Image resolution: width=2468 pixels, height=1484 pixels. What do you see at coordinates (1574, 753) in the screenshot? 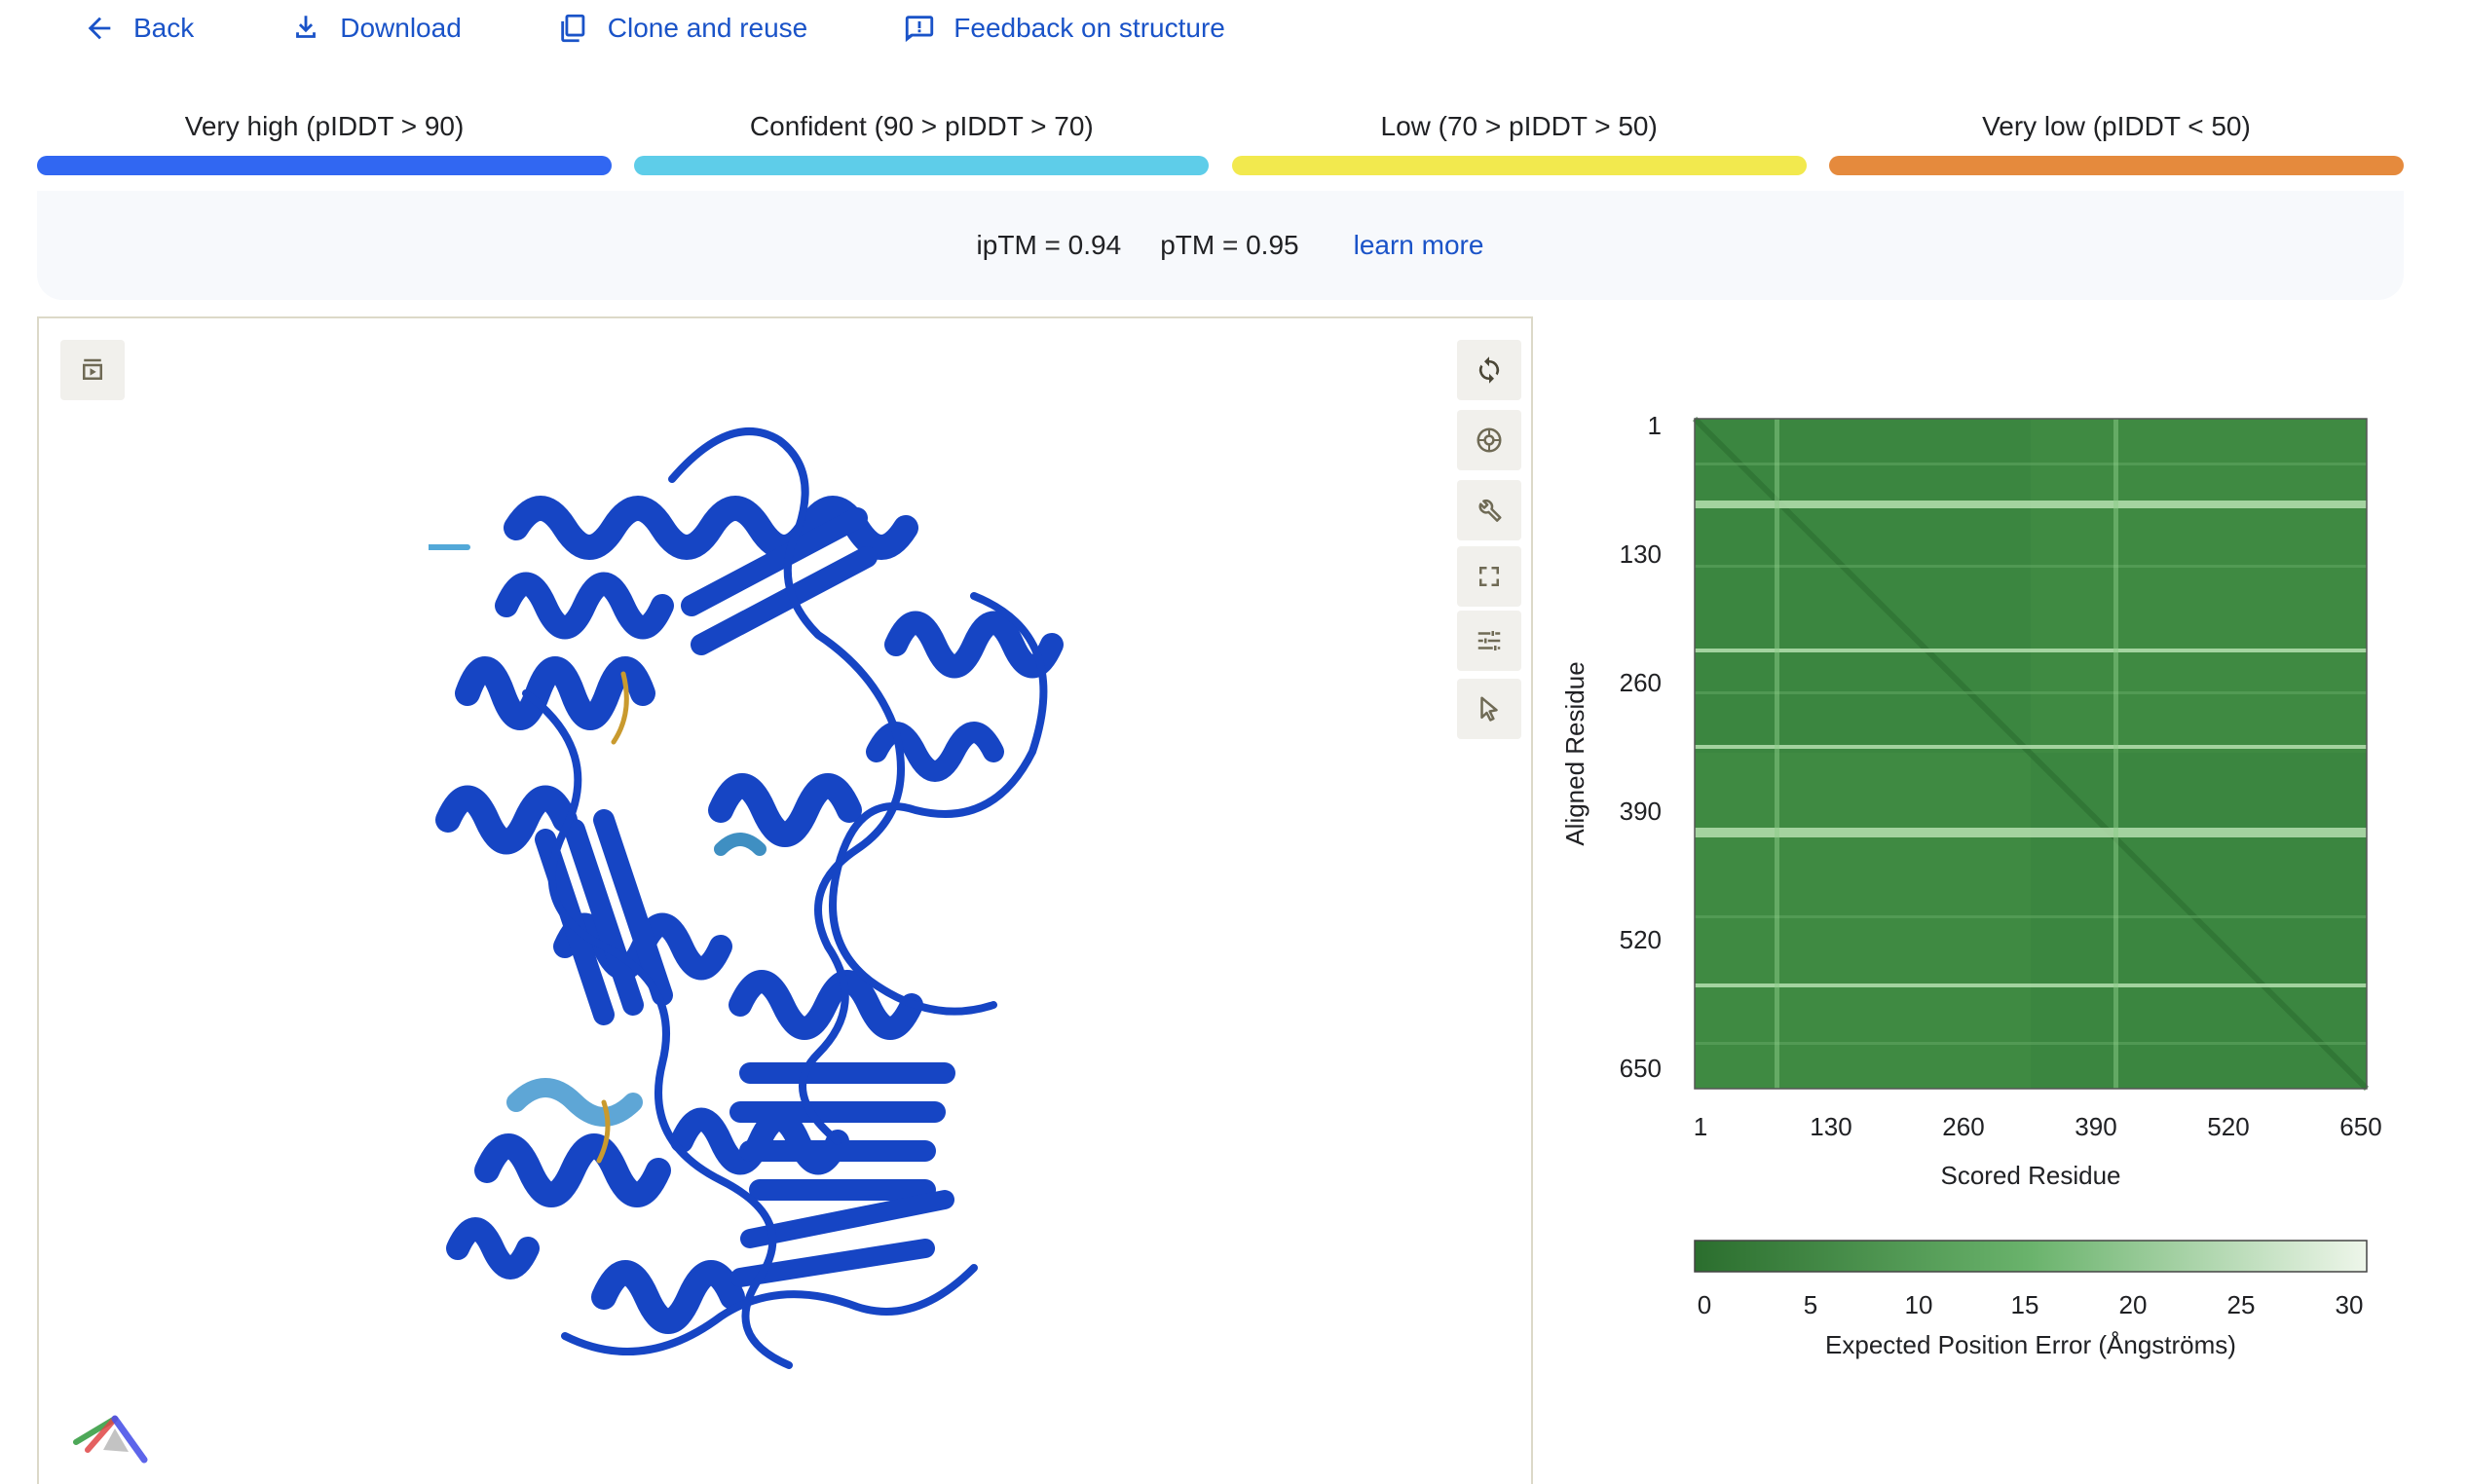
I see `y-axis-label: Aligned Residue` at bounding box center [1574, 753].